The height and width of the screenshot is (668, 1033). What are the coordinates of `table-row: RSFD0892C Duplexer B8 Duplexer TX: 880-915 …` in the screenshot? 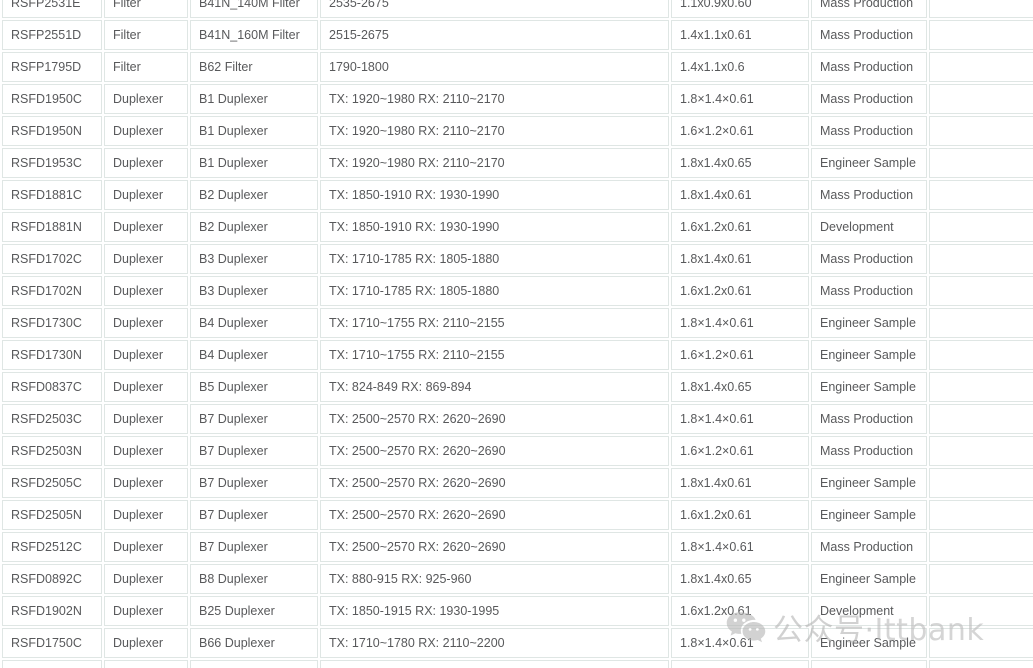 It's located at (517, 579).